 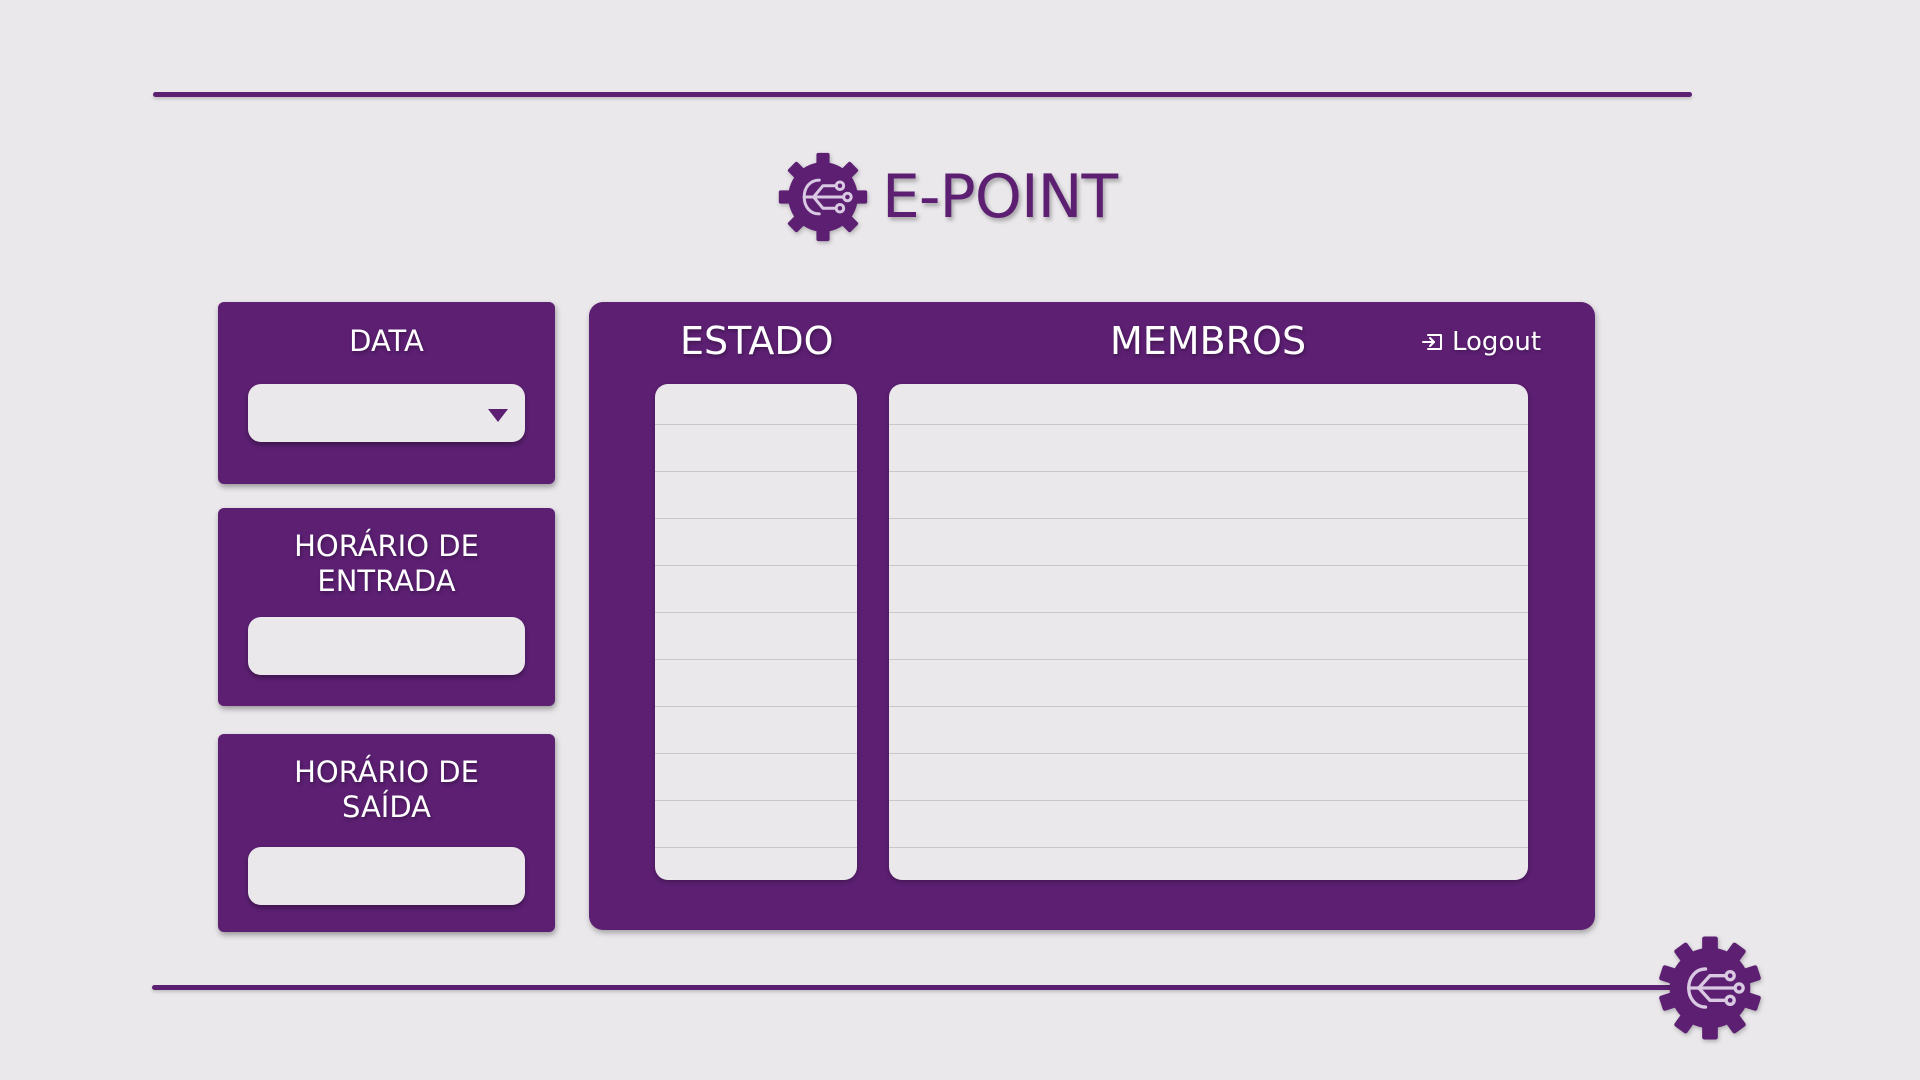 I want to click on date-select, so click(x=386, y=413).